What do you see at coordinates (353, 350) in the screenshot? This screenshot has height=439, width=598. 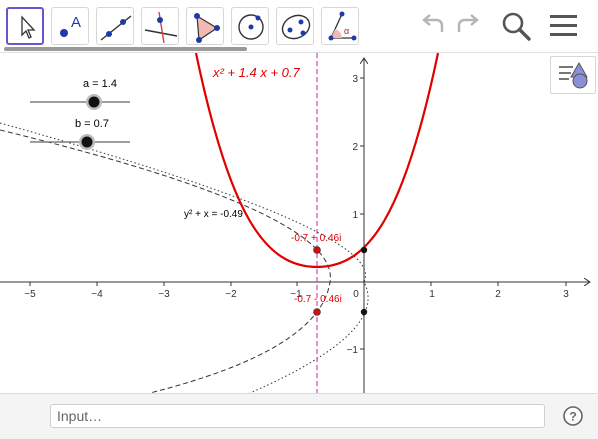 I see `y-tick-label: −1` at bounding box center [353, 350].